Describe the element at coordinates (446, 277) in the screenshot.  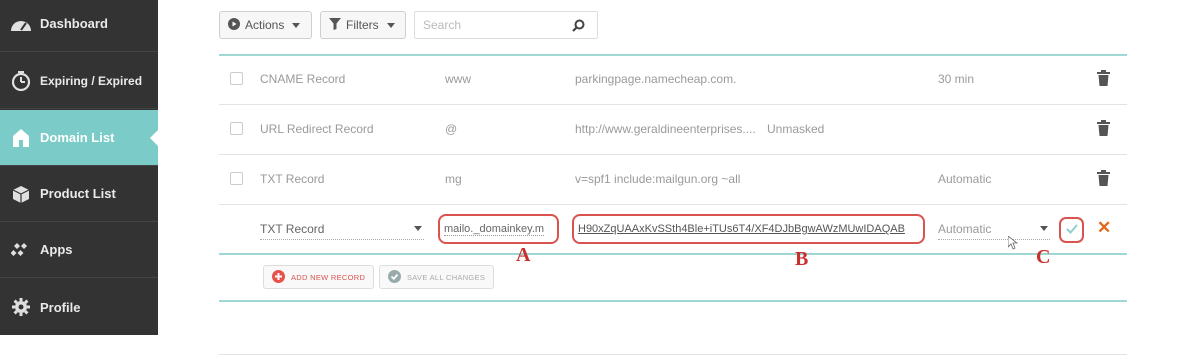
I see `save-all-changes-label: SAVE ALL CHANGES` at that location.